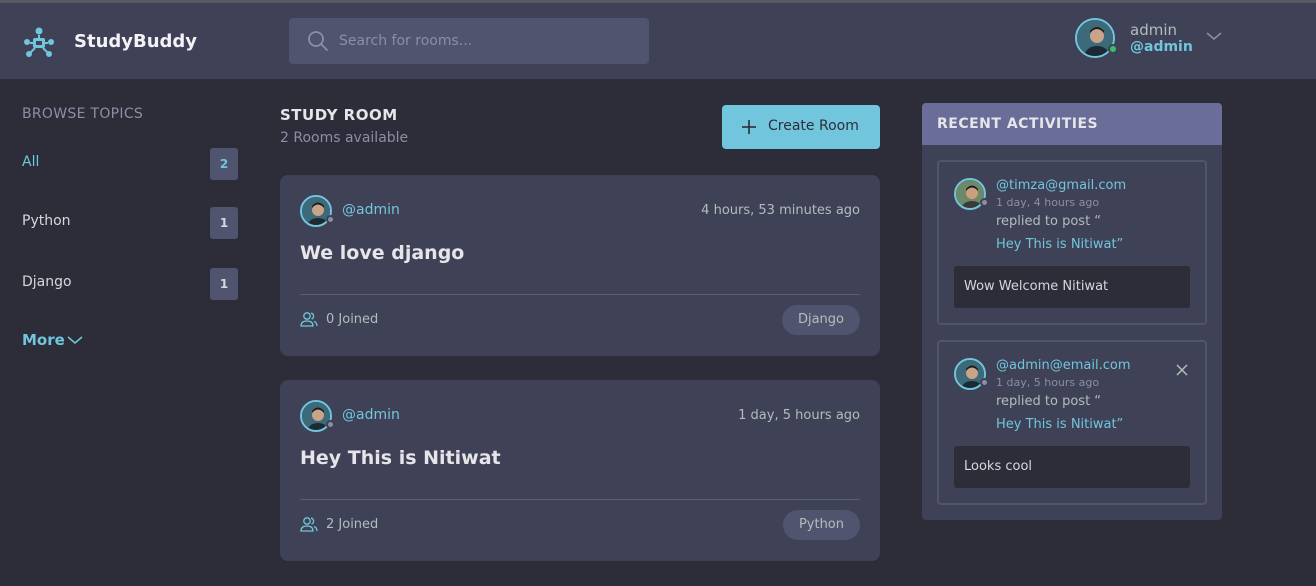 Image resolution: width=1316 pixels, height=586 pixels. What do you see at coordinates (489, 41) in the screenshot?
I see `search-input` at bounding box center [489, 41].